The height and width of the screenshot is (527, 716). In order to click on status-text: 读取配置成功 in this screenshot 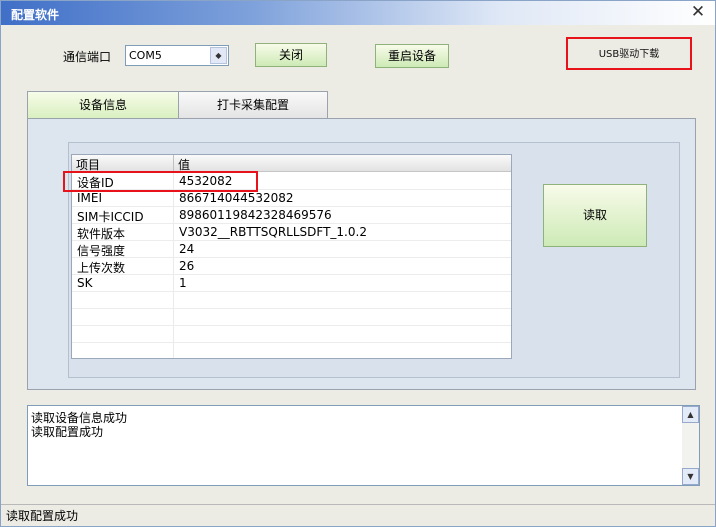, I will do `click(42, 516)`.